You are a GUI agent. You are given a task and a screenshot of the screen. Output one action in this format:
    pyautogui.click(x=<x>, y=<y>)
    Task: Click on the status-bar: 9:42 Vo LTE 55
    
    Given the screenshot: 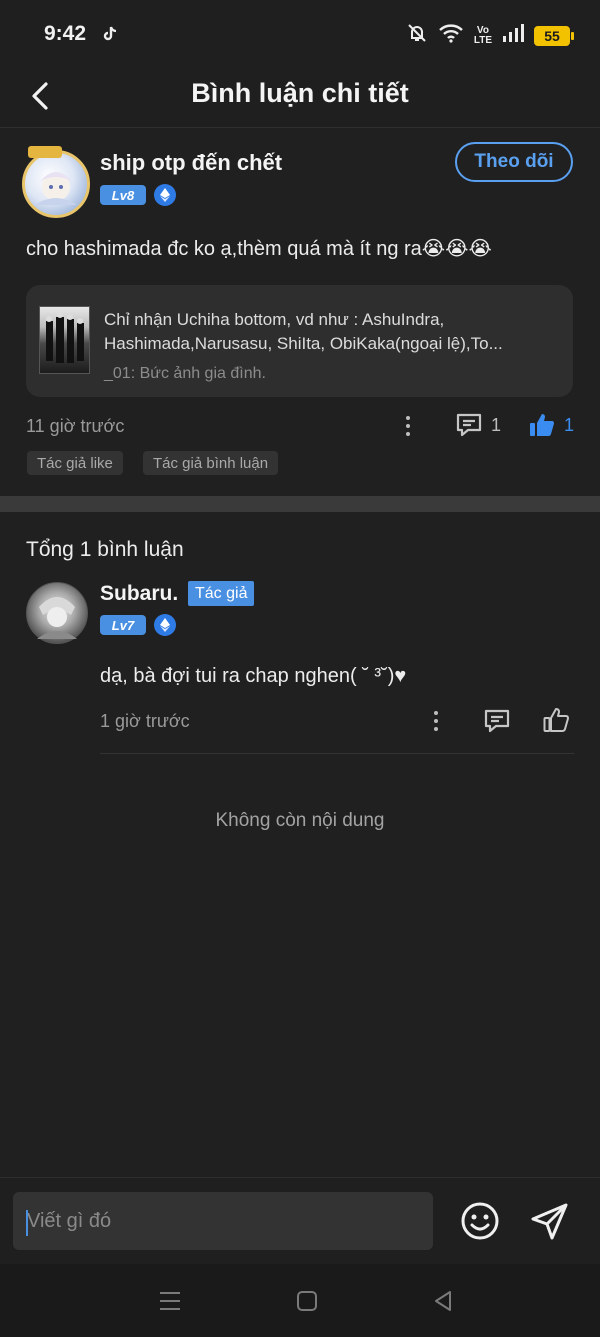 What is the action you would take?
    pyautogui.click(x=300, y=32)
    